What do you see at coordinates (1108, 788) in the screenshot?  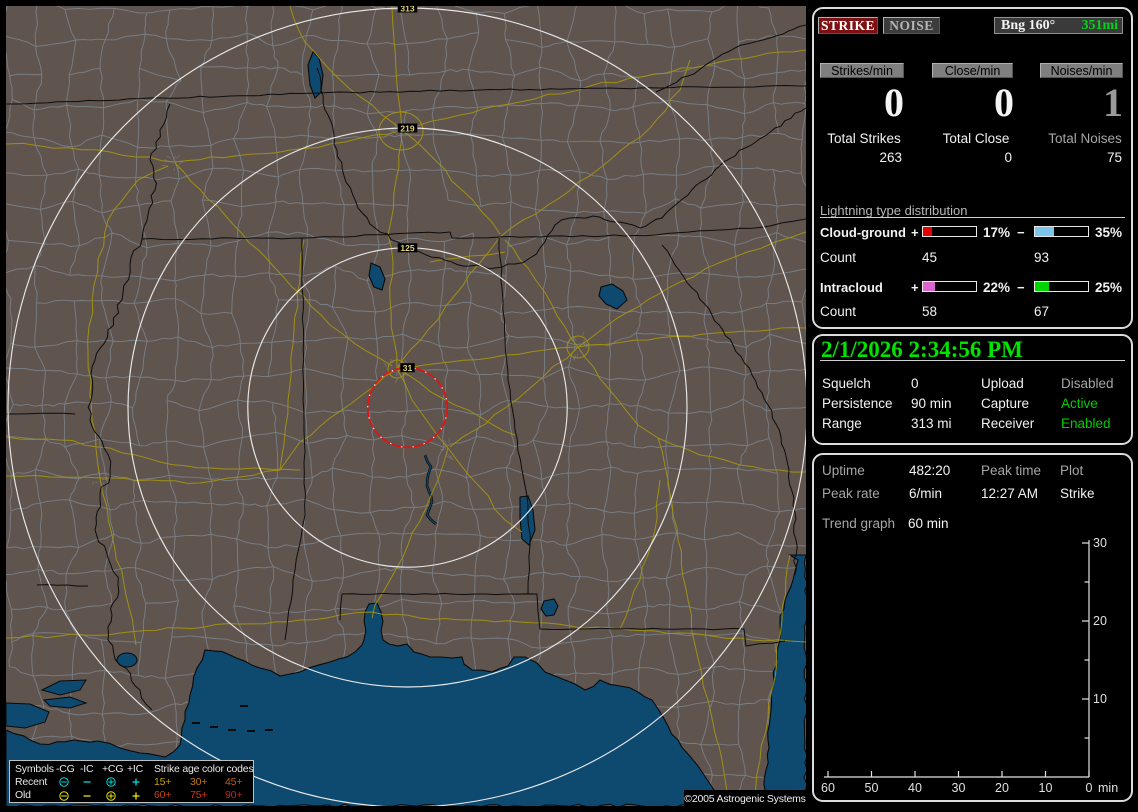 I see `svg-text: min` at bounding box center [1108, 788].